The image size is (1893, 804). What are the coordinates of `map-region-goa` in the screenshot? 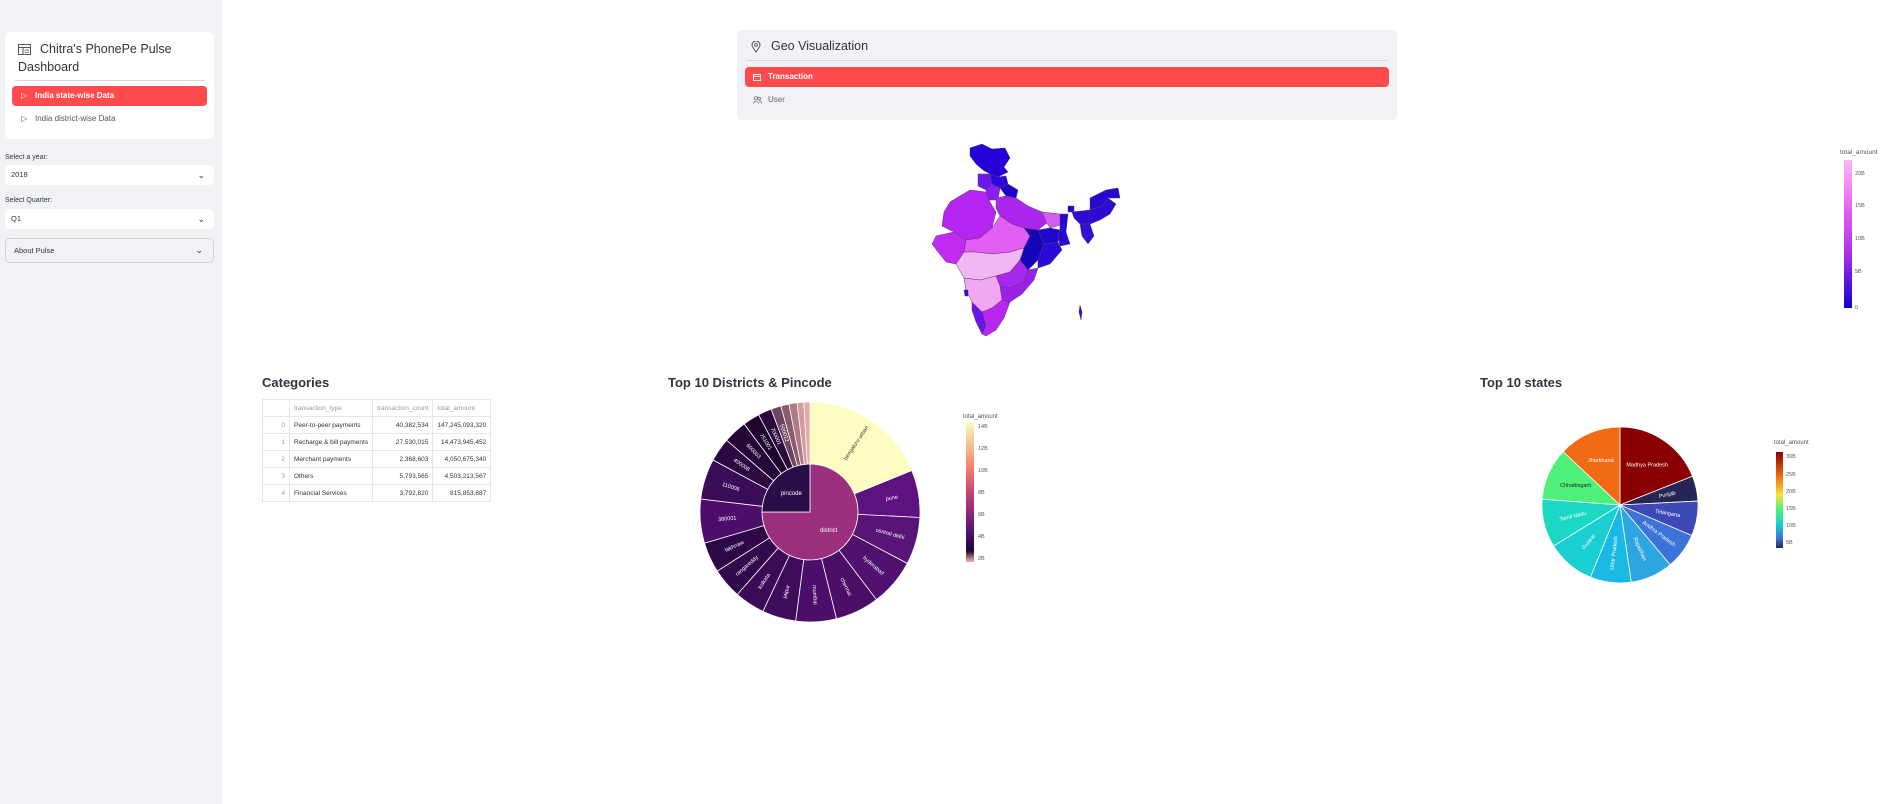 It's located at (966, 293).